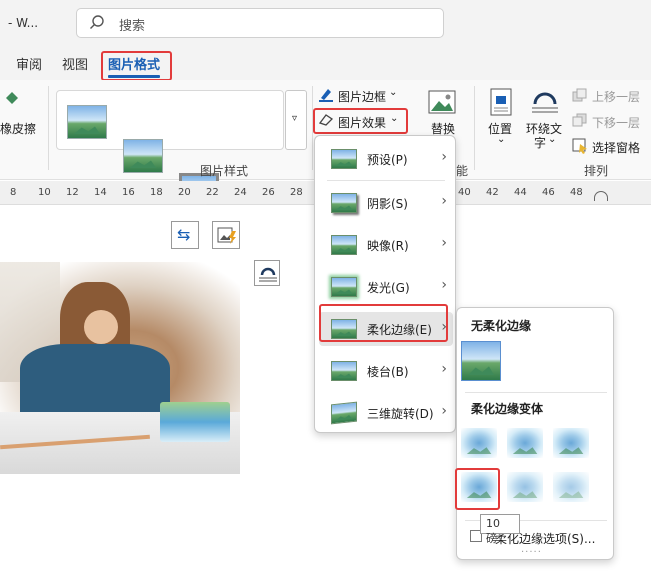 This screenshot has width=651, height=579. I want to click on shadow-icon, so click(344, 203).